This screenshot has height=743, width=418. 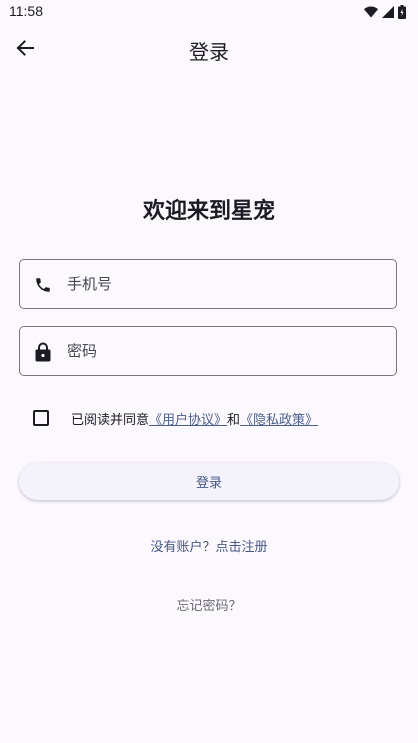 I want to click on battery-icon, so click(x=402, y=12).